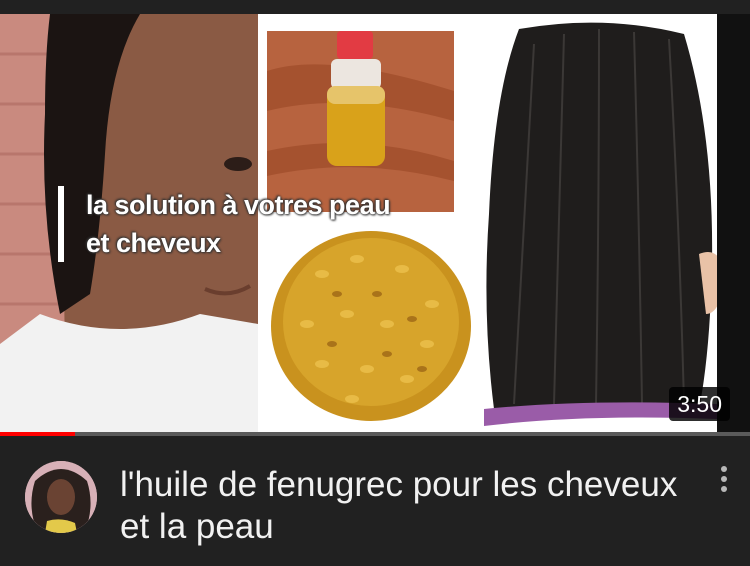  Describe the element at coordinates (733, 223) in the screenshot. I see `thumbnail-right-edge` at that location.